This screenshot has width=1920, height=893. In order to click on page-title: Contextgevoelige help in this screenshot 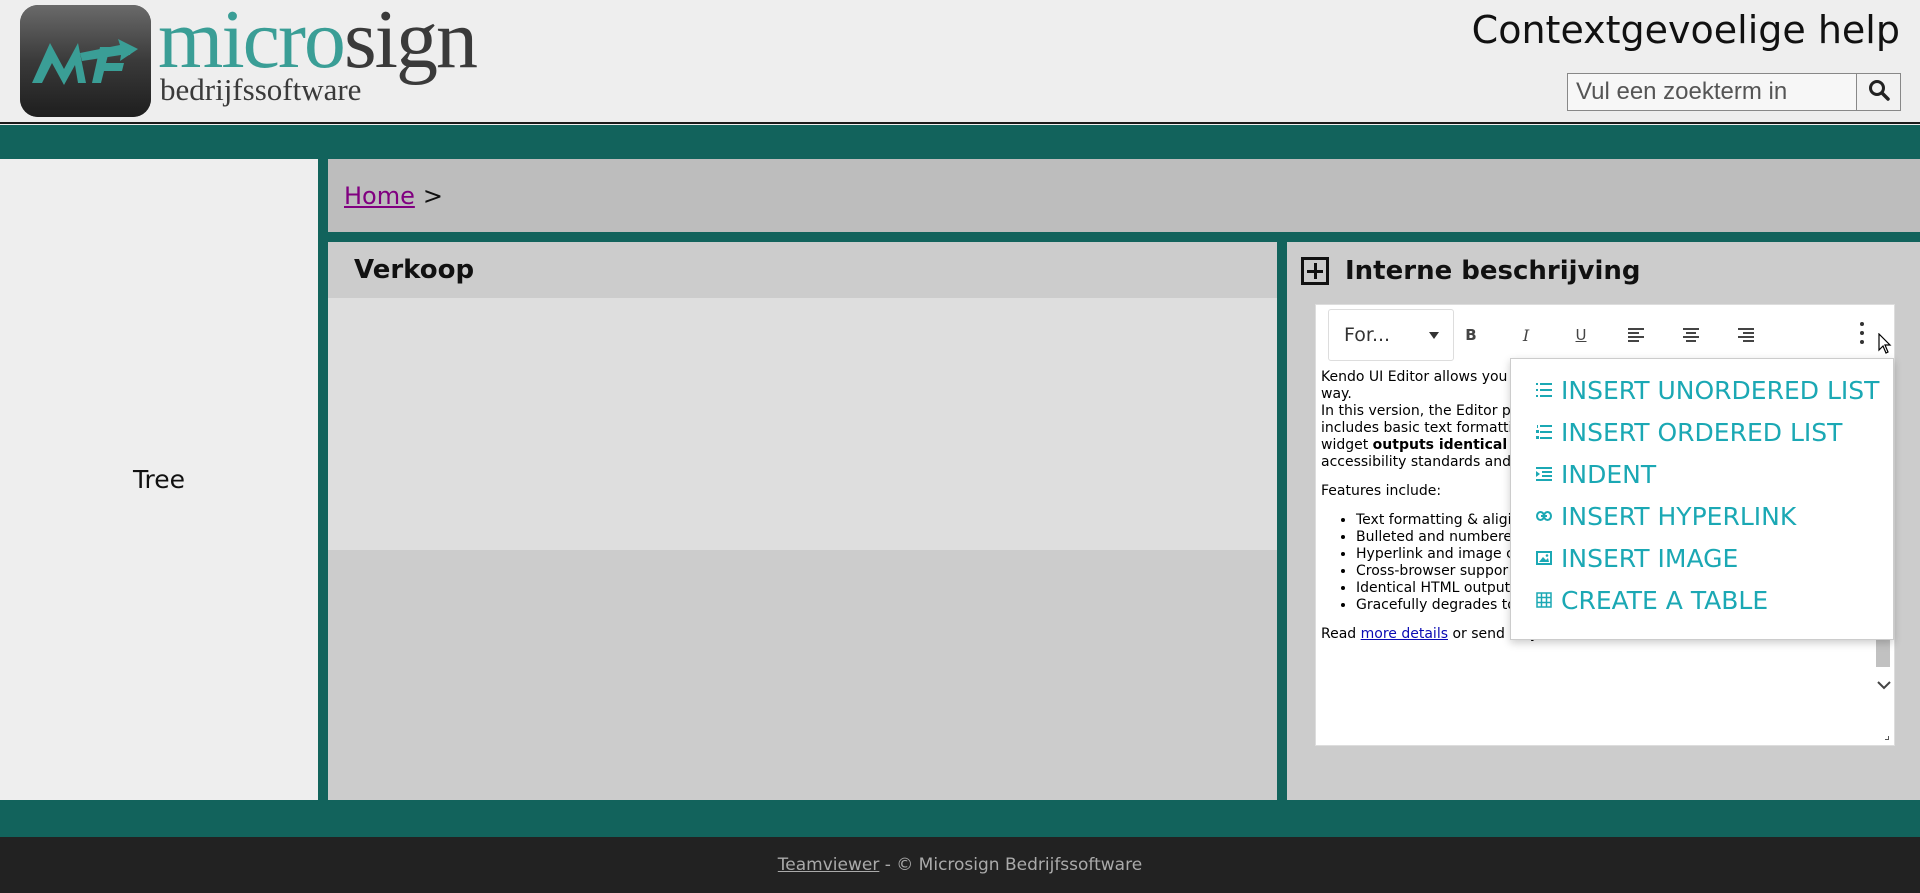, I will do `click(1685, 30)`.